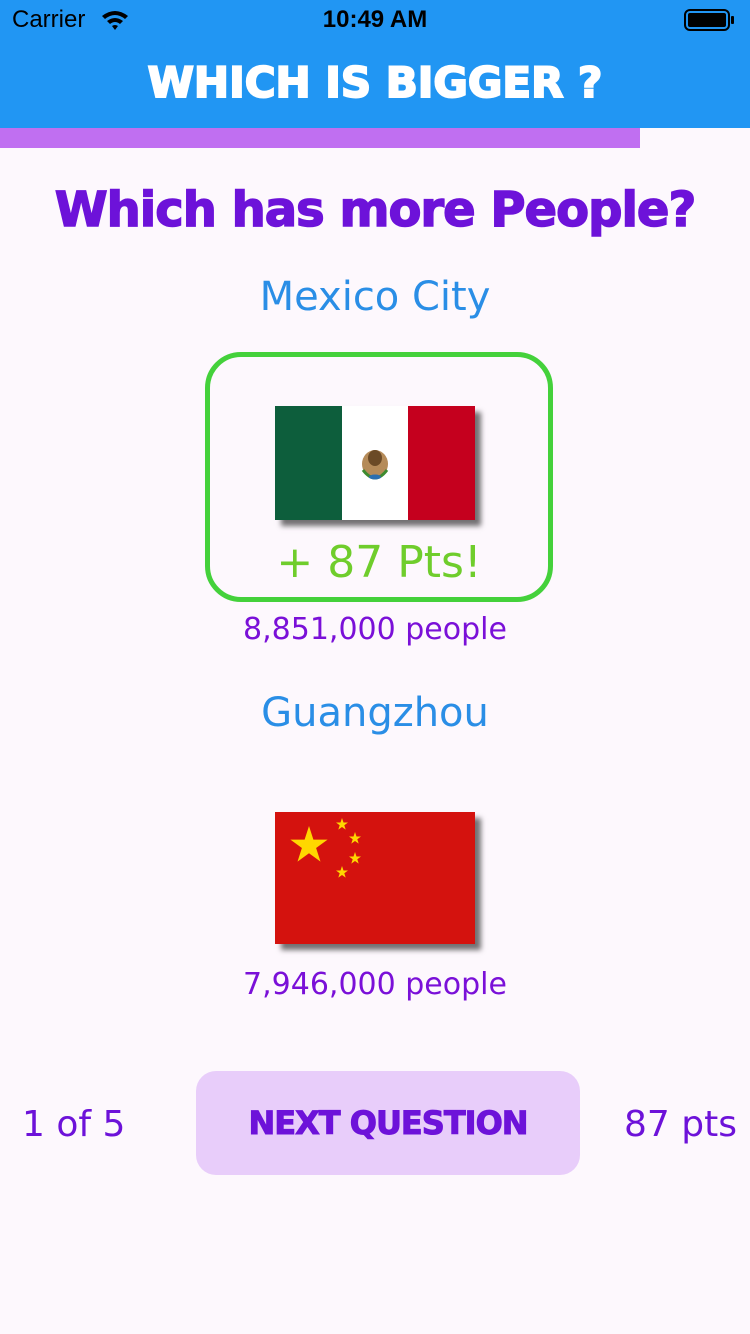 The width and height of the screenshot is (750, 1334). Describe the element at coordinates (320, 138) in the screenshot. I see `quiz-progress-fill` at that location.